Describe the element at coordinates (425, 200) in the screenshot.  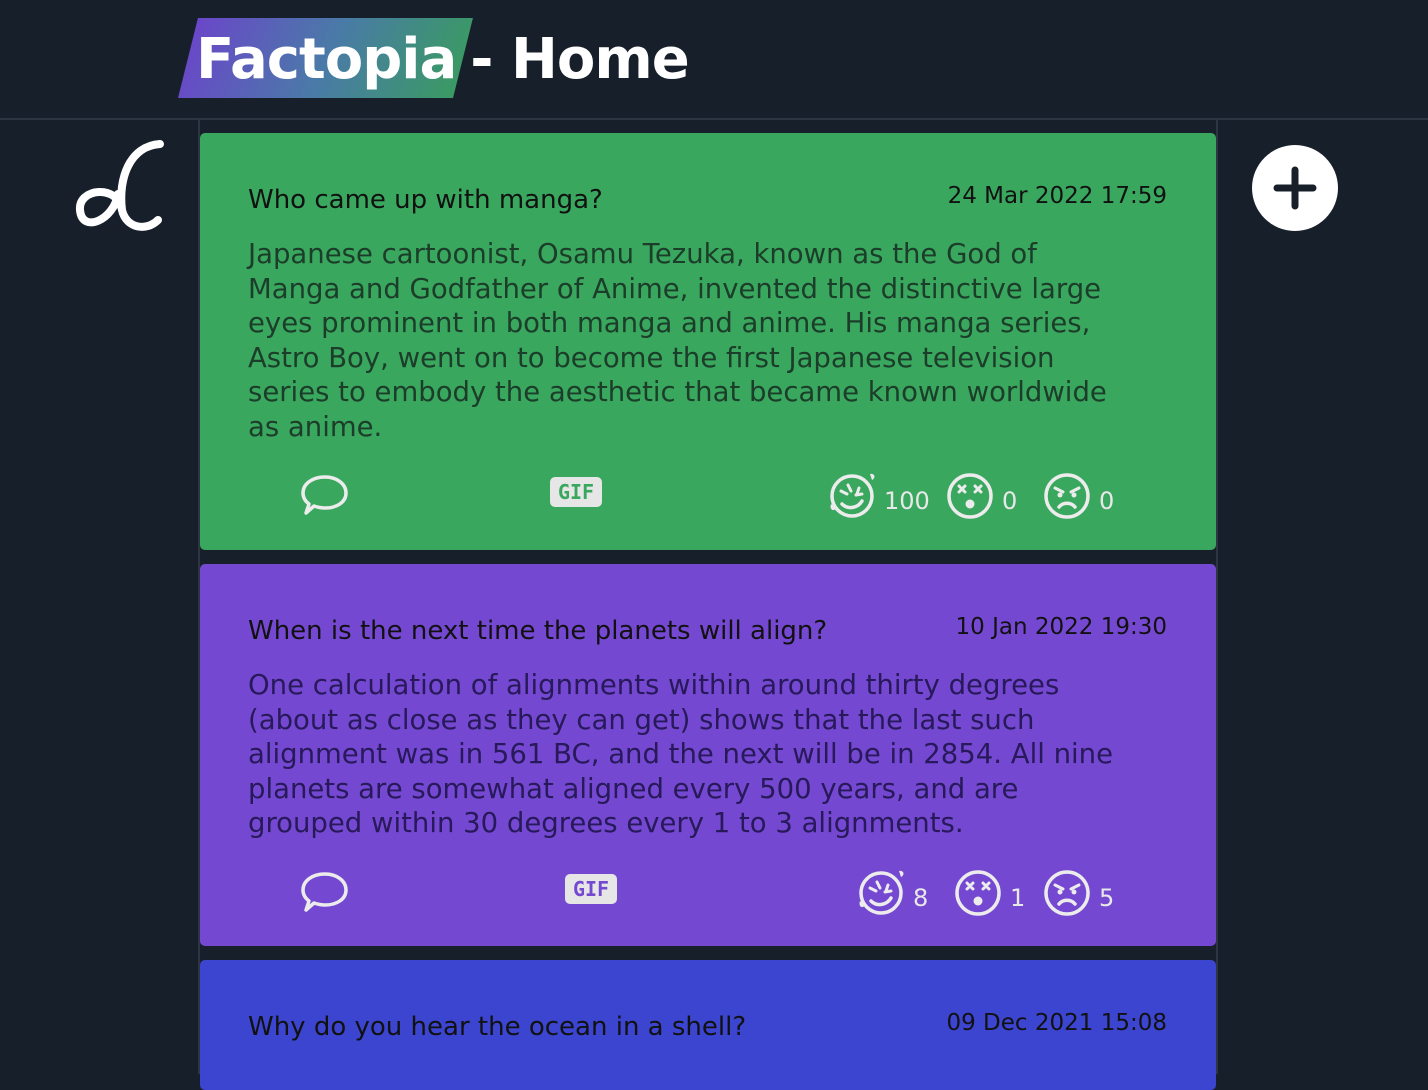
I see `post-question: Who came up with manga?` at that location.